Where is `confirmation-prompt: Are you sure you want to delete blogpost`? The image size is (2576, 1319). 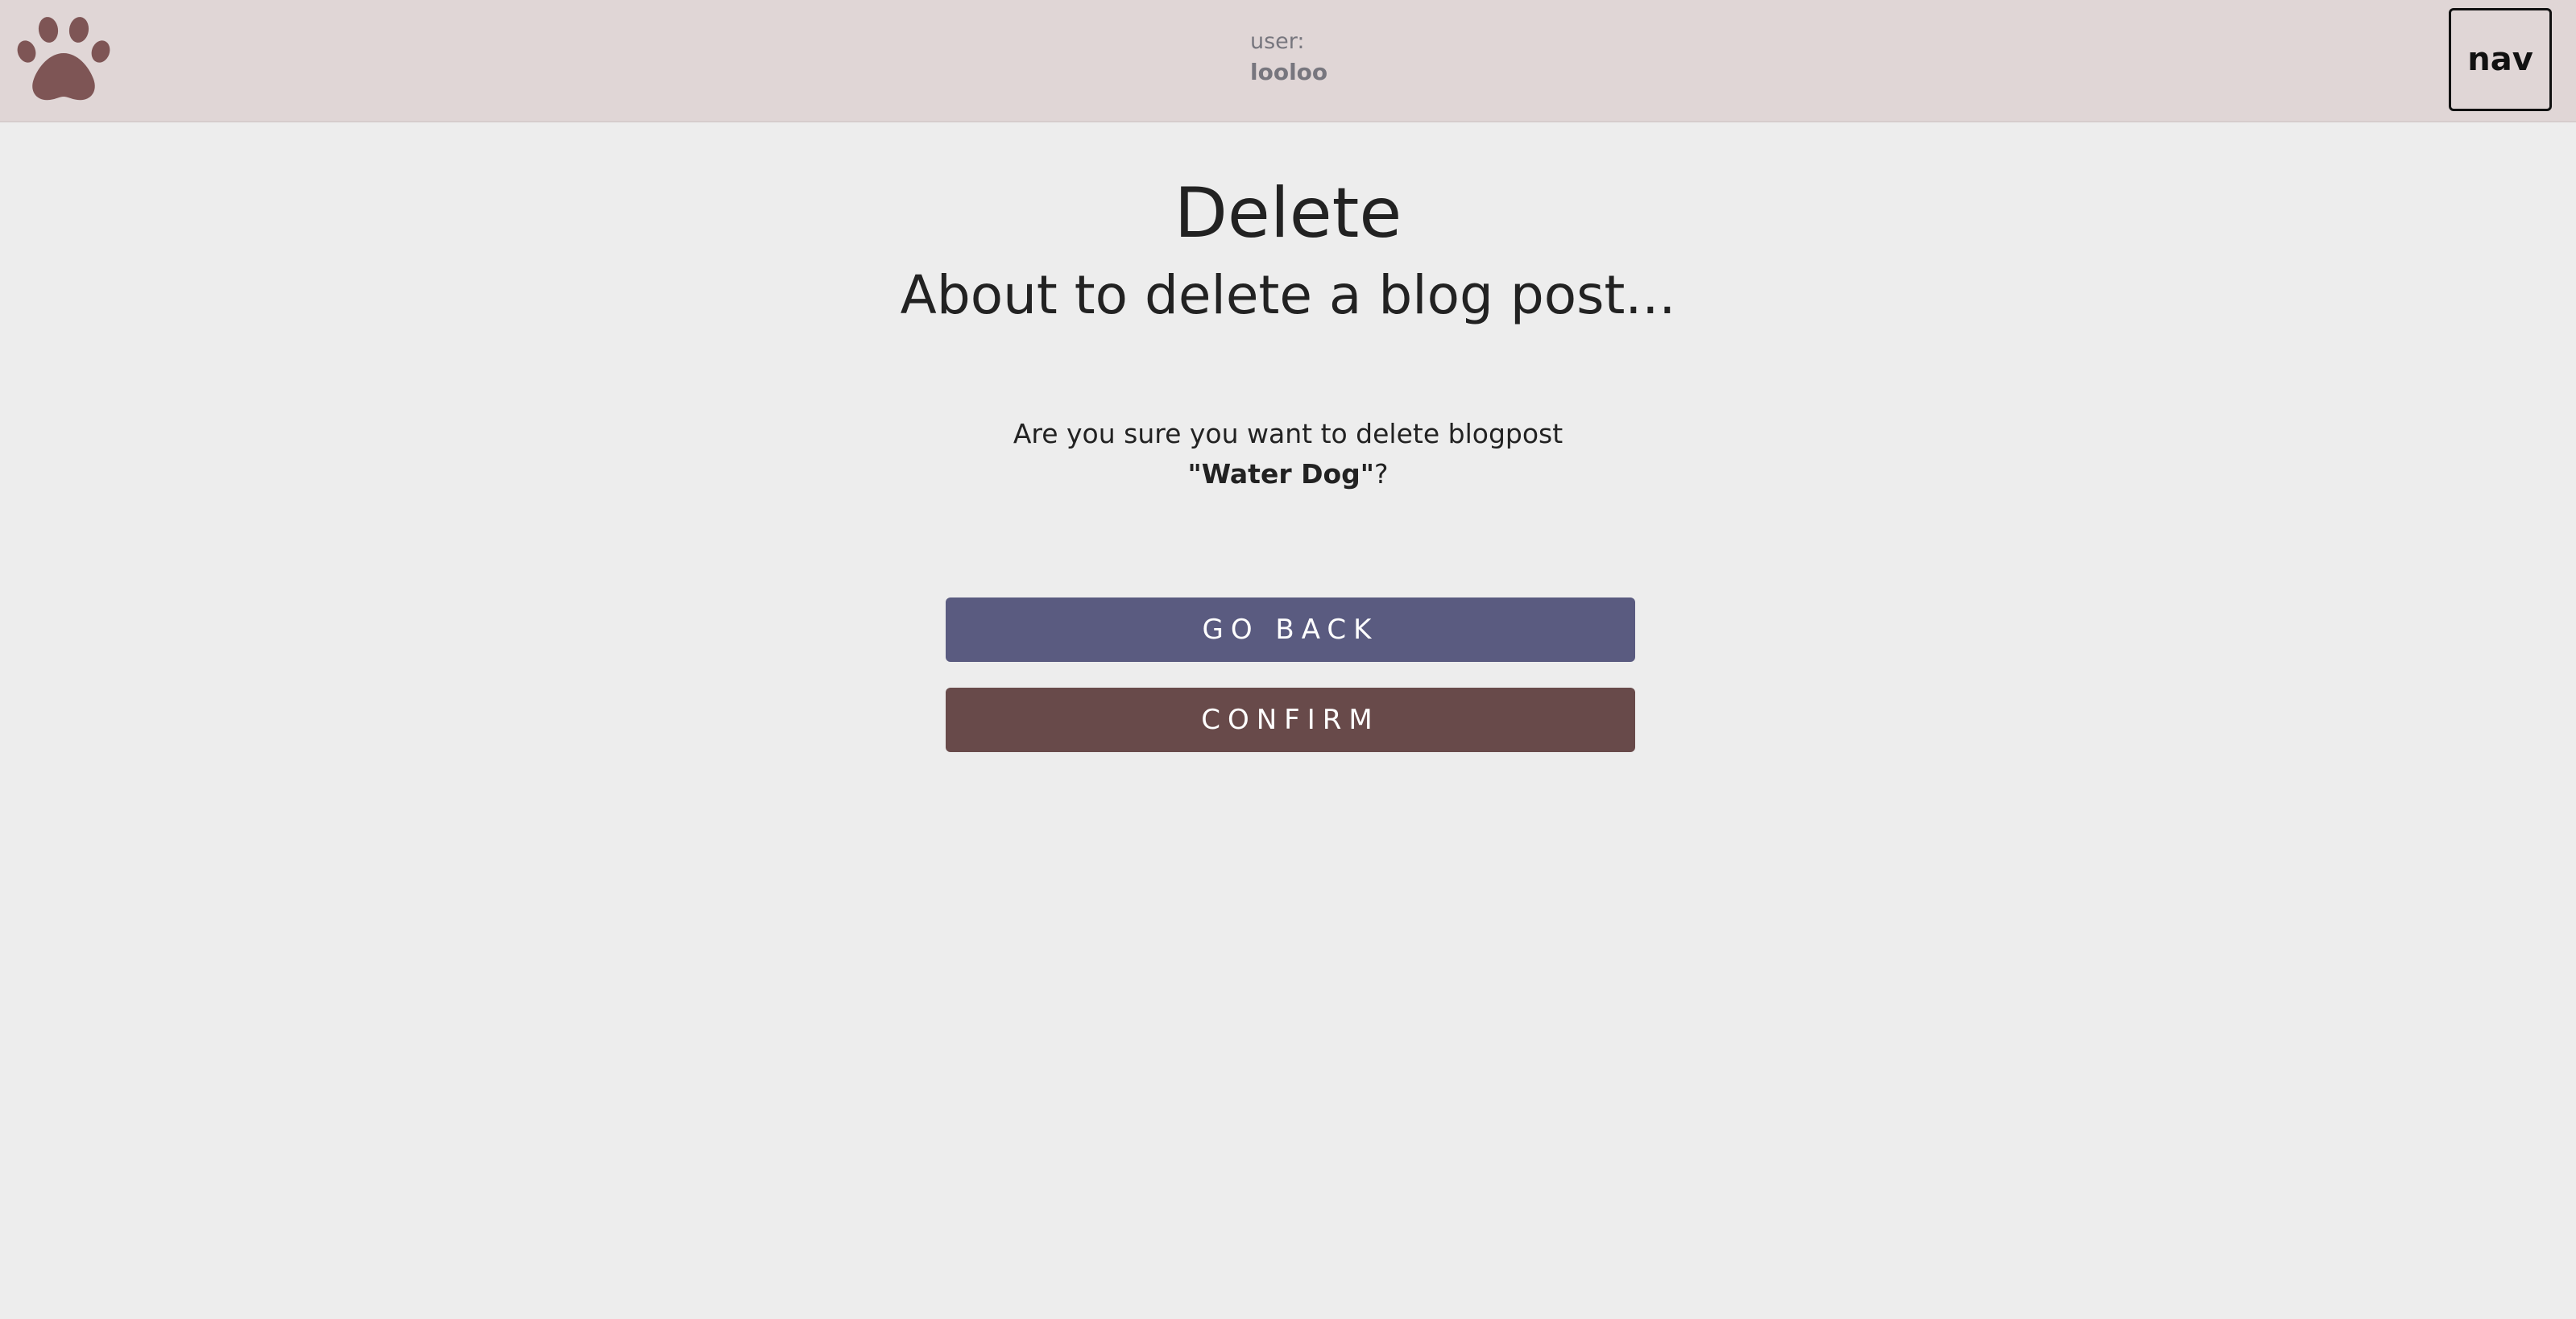 confirmation-prompt: Are you sure you want to delete blogpost is located at coordinates (1288, 433).